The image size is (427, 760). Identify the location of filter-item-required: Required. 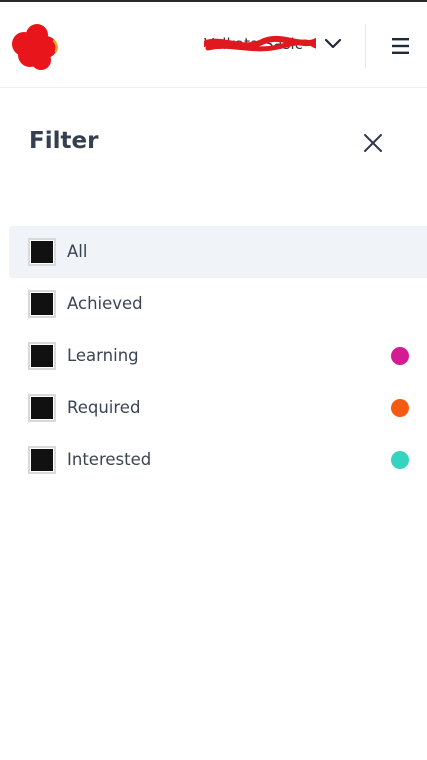
(218, 408).